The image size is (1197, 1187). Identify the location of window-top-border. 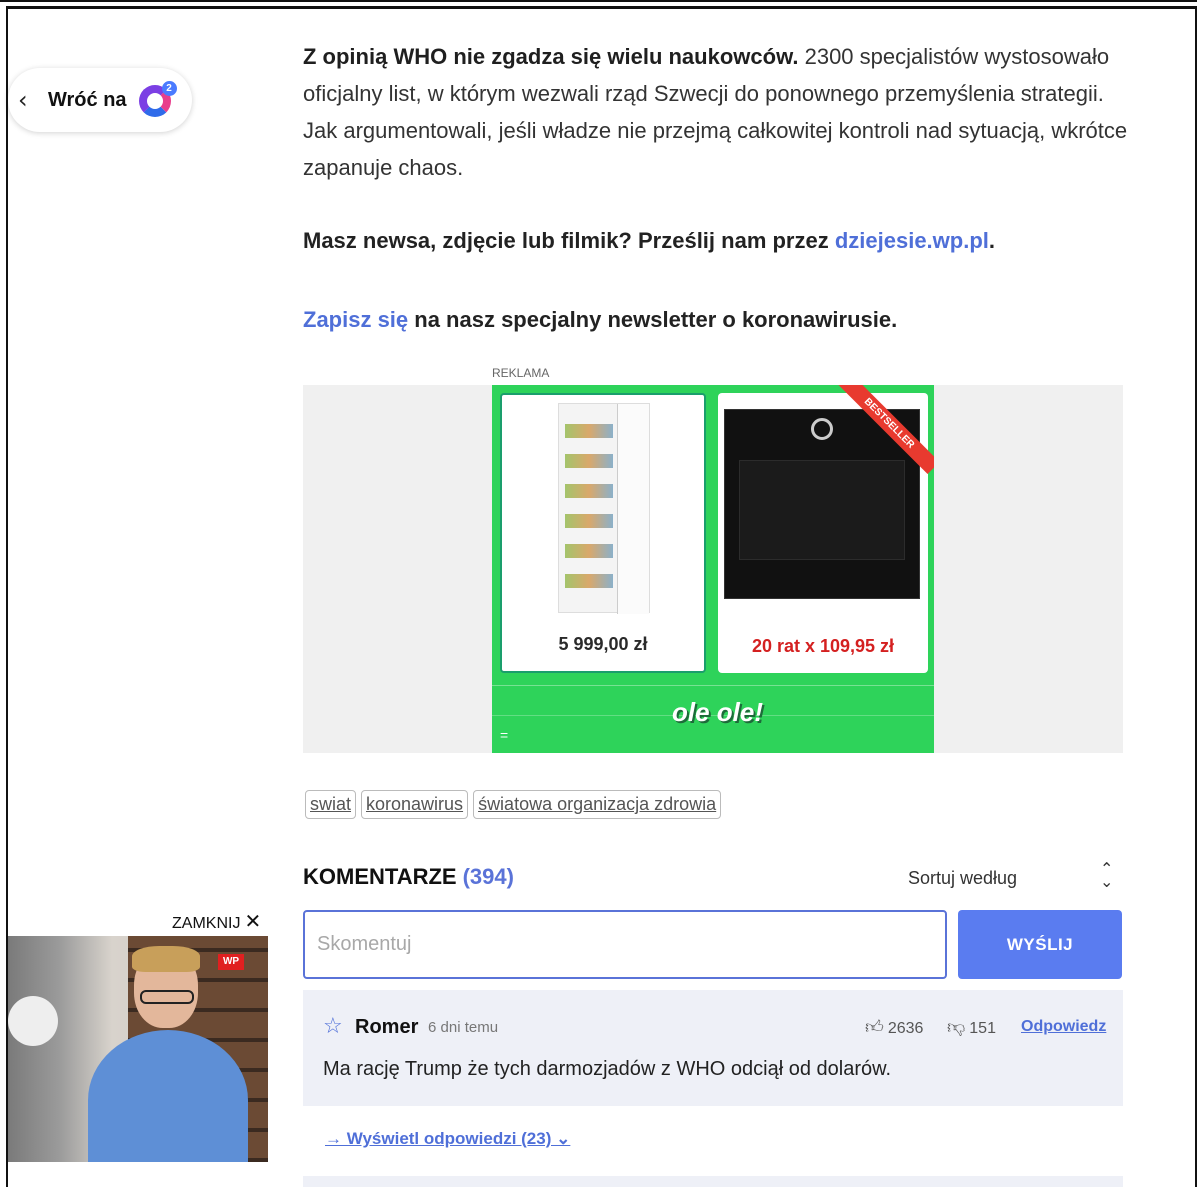
(598, 1).